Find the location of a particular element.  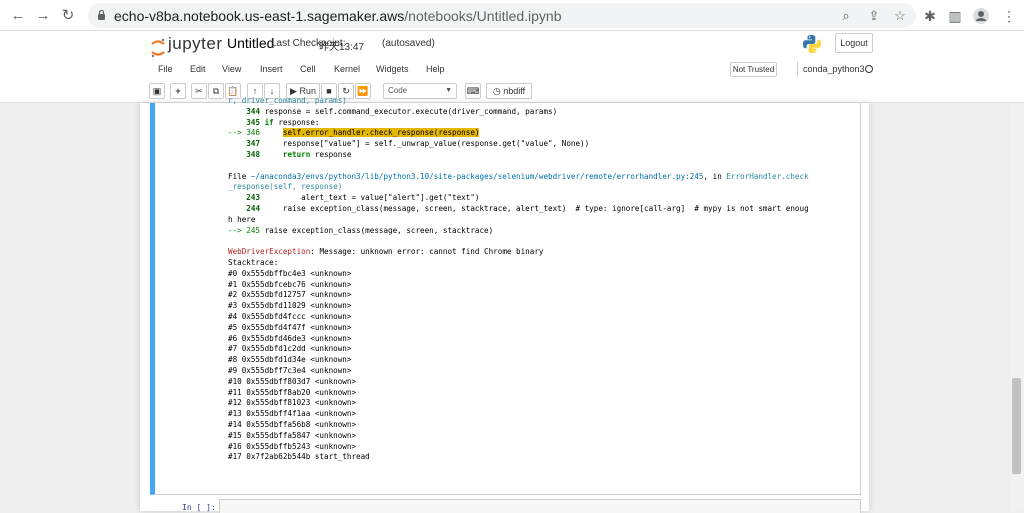

line-number: 347 is located at coordinates (253, 144).